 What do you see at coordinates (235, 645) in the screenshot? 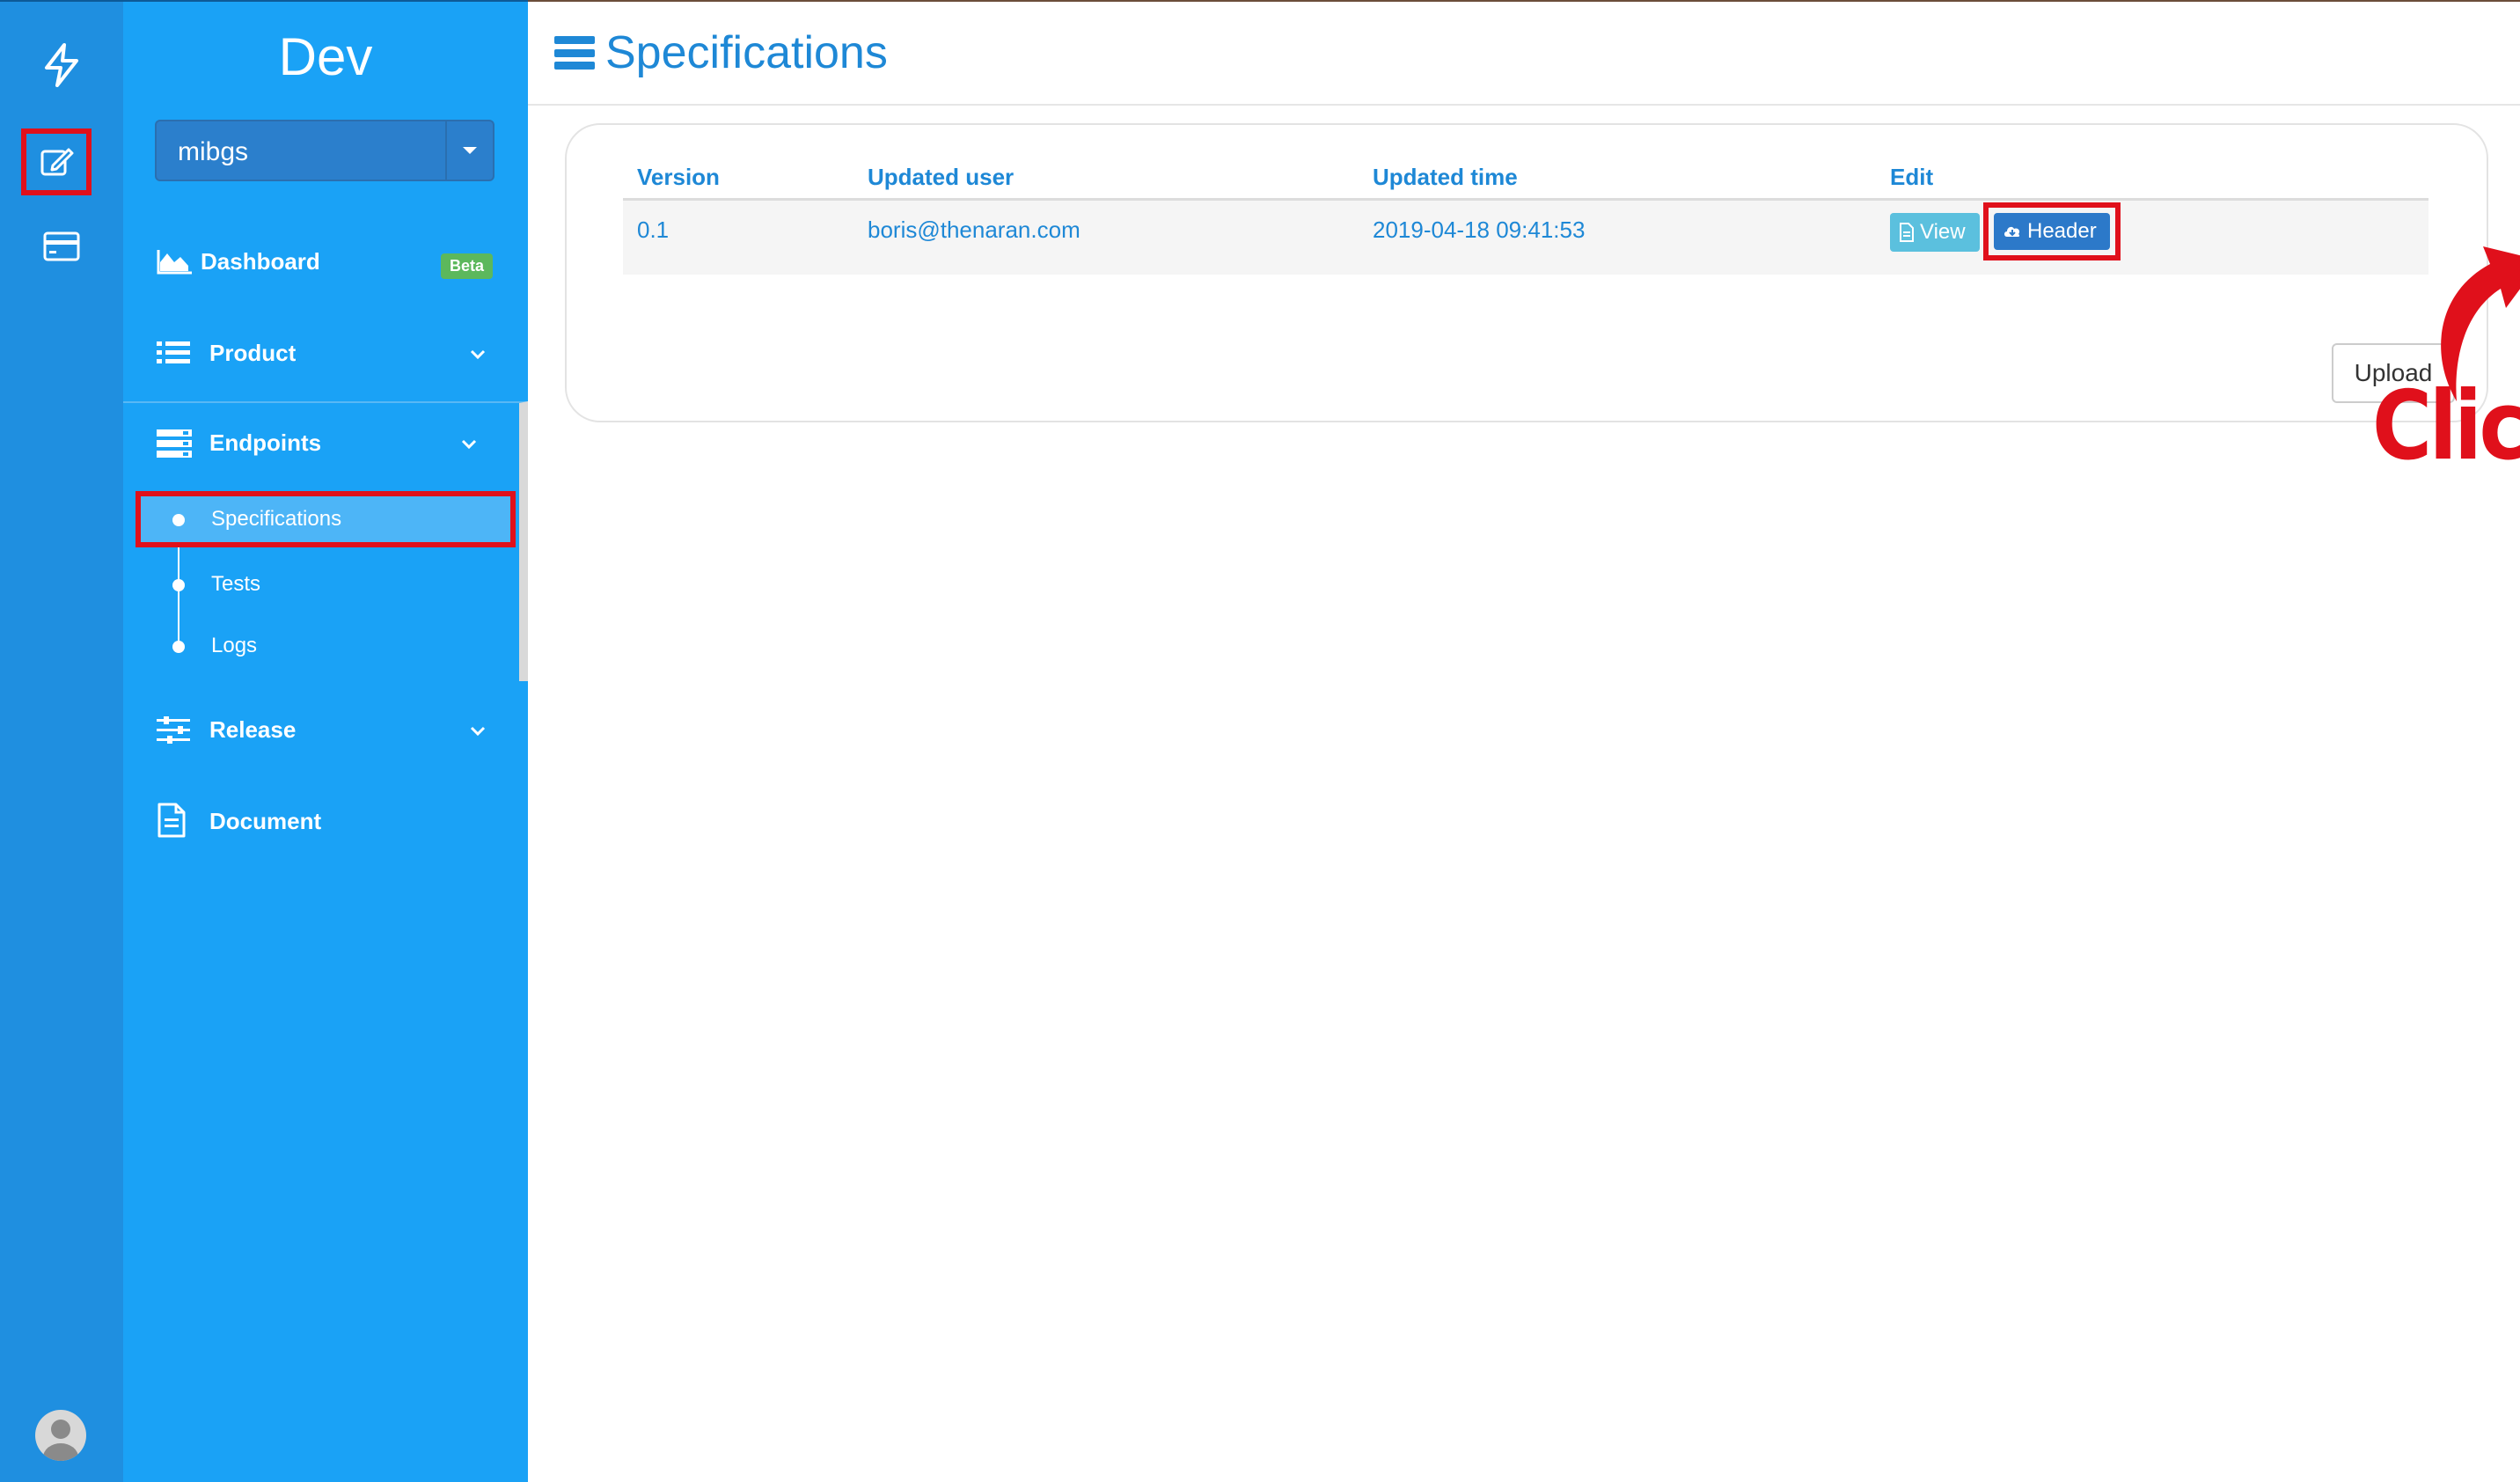
I see `sidebar-subitem-label: Logs` at bounding box center [235, 645].